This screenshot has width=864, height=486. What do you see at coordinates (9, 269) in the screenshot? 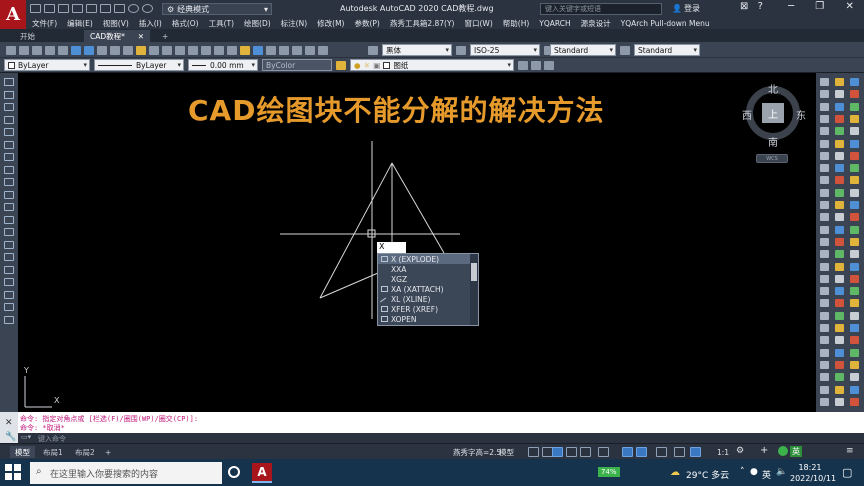
I see `gradient-icon` at bounding box center [9, 269].